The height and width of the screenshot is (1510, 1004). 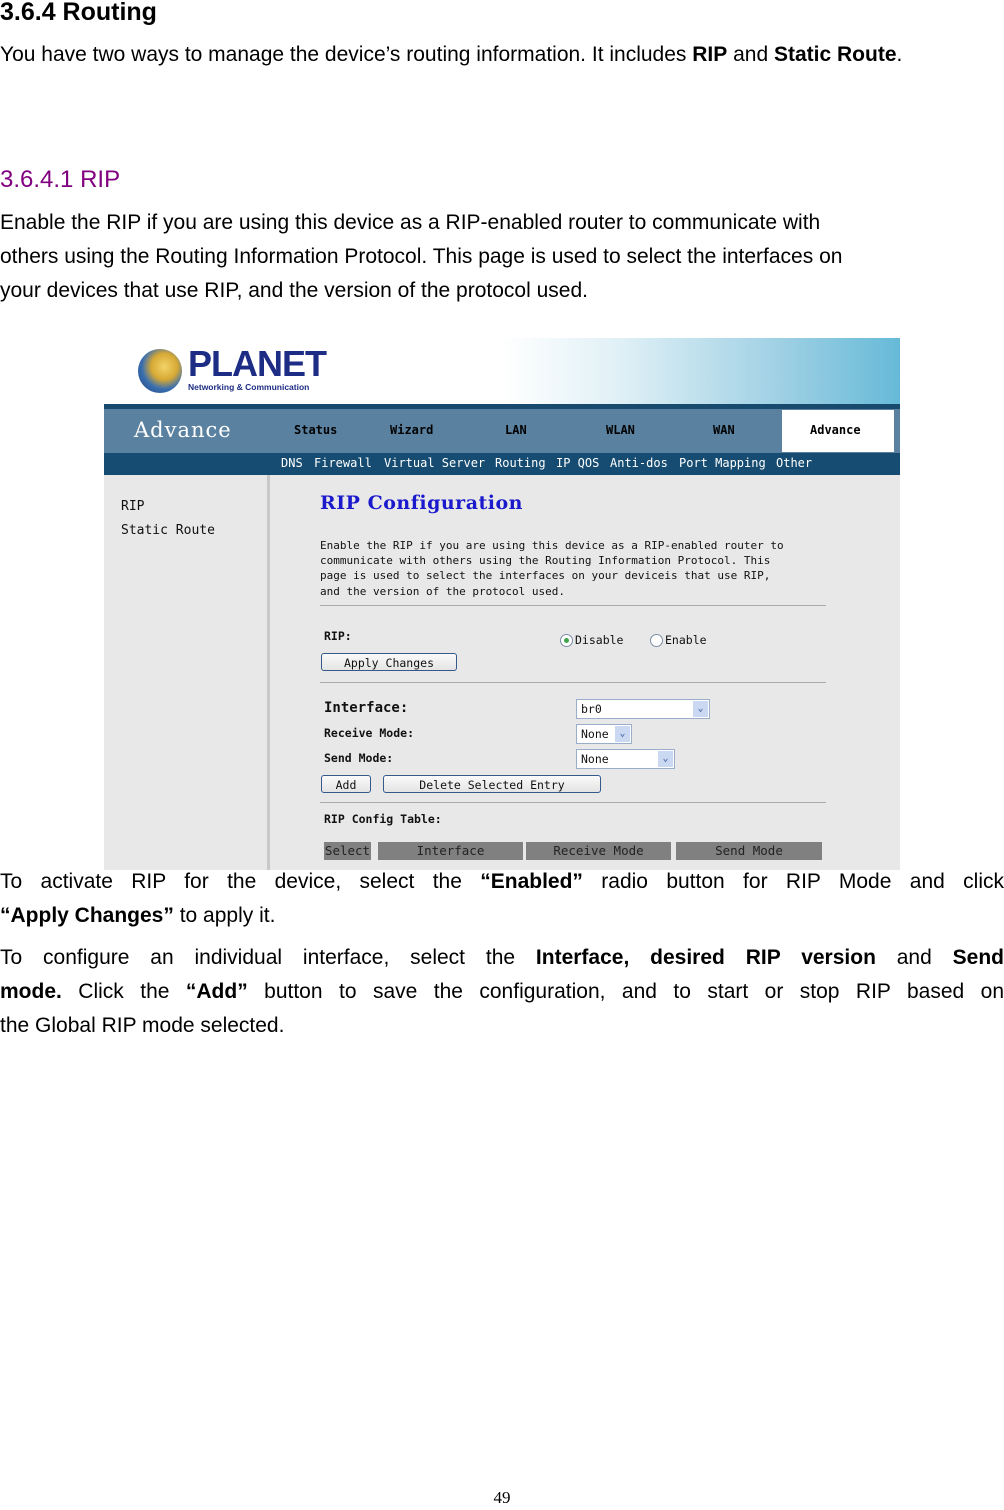 What do you see at coordinates (492, 784) in the screenshot?
I see `delete-selected-entry-button: Delete Selected Entry` at bounding box center [492, 784].